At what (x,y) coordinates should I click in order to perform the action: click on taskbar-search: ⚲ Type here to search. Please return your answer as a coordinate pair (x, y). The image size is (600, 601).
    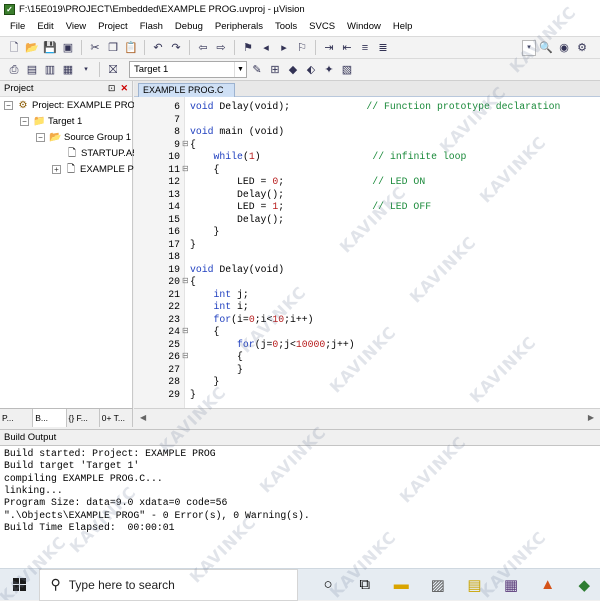
    Looking at the image, I should click on (169, 584).